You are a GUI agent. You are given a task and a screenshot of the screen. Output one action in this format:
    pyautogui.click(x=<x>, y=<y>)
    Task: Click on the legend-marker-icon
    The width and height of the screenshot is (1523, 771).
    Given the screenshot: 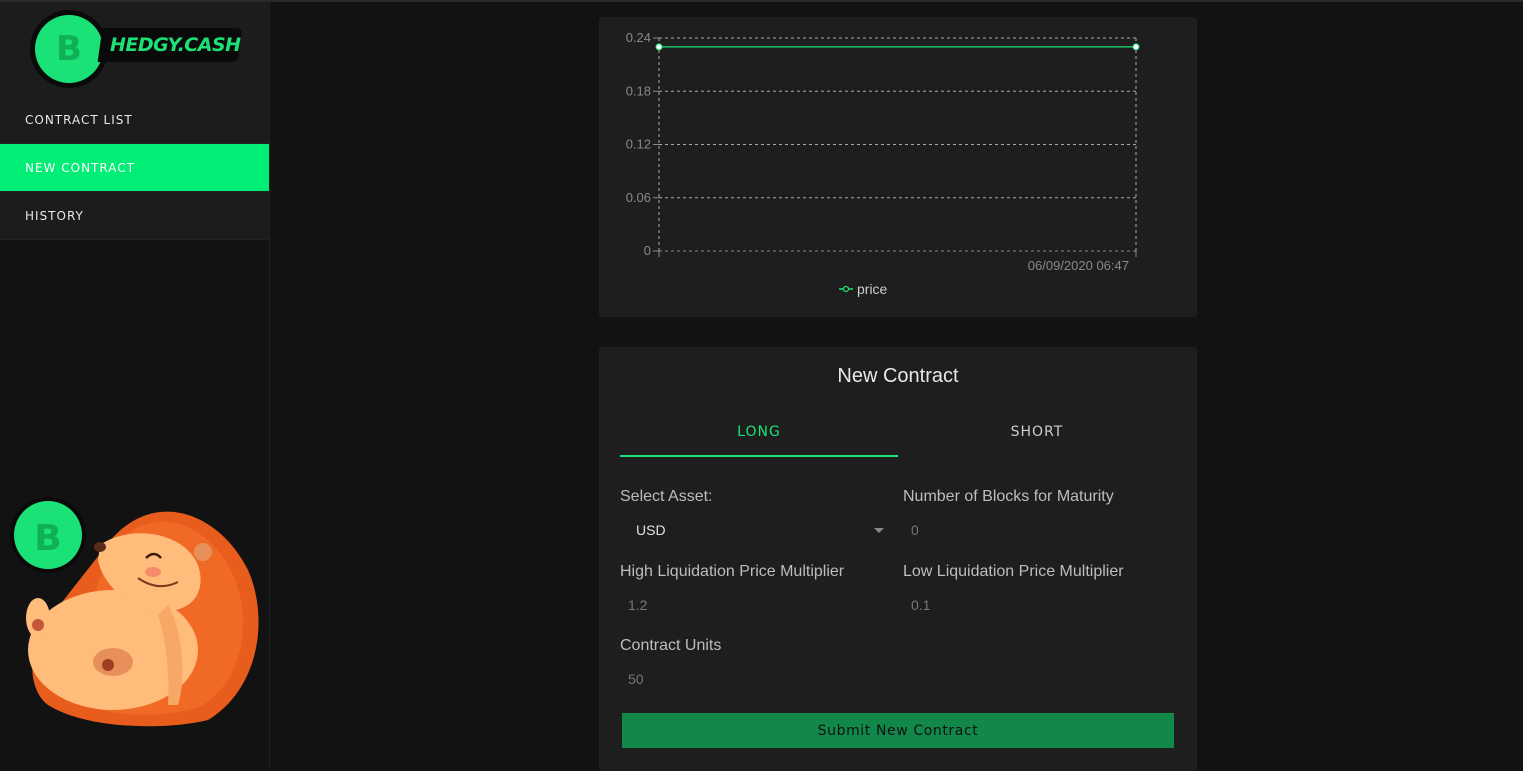 What is the action you would take?
    pyautogui.click(x=846, y=289)
    